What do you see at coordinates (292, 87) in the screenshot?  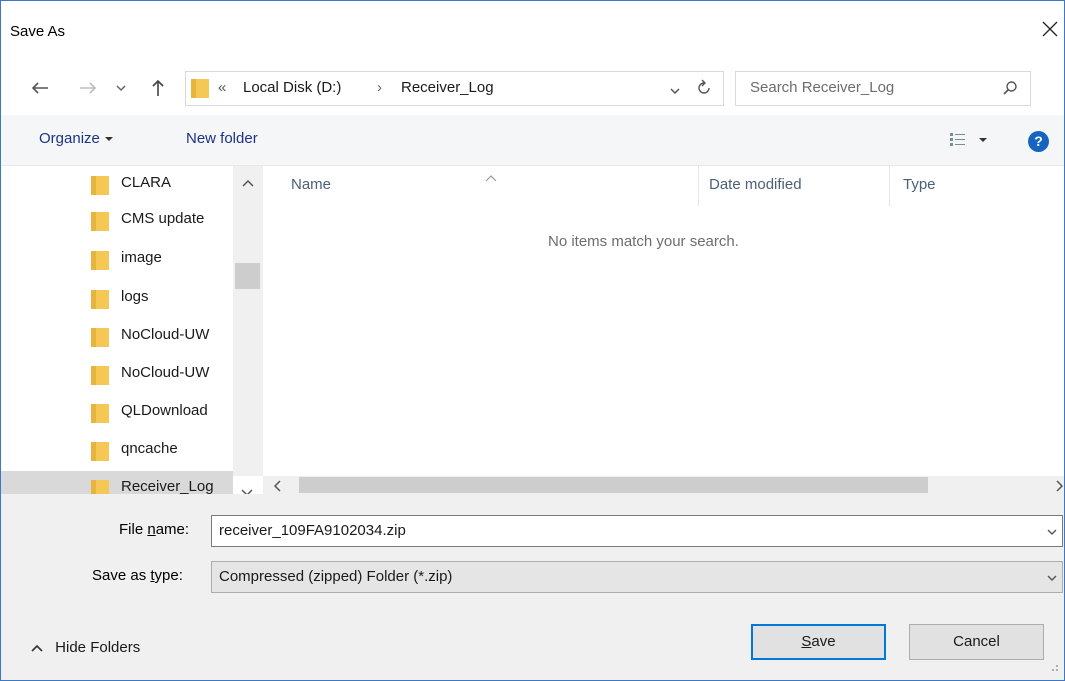 I see `breadcrumb-local-disk: Local Disk (D:)` at bounding box center [292, 87].